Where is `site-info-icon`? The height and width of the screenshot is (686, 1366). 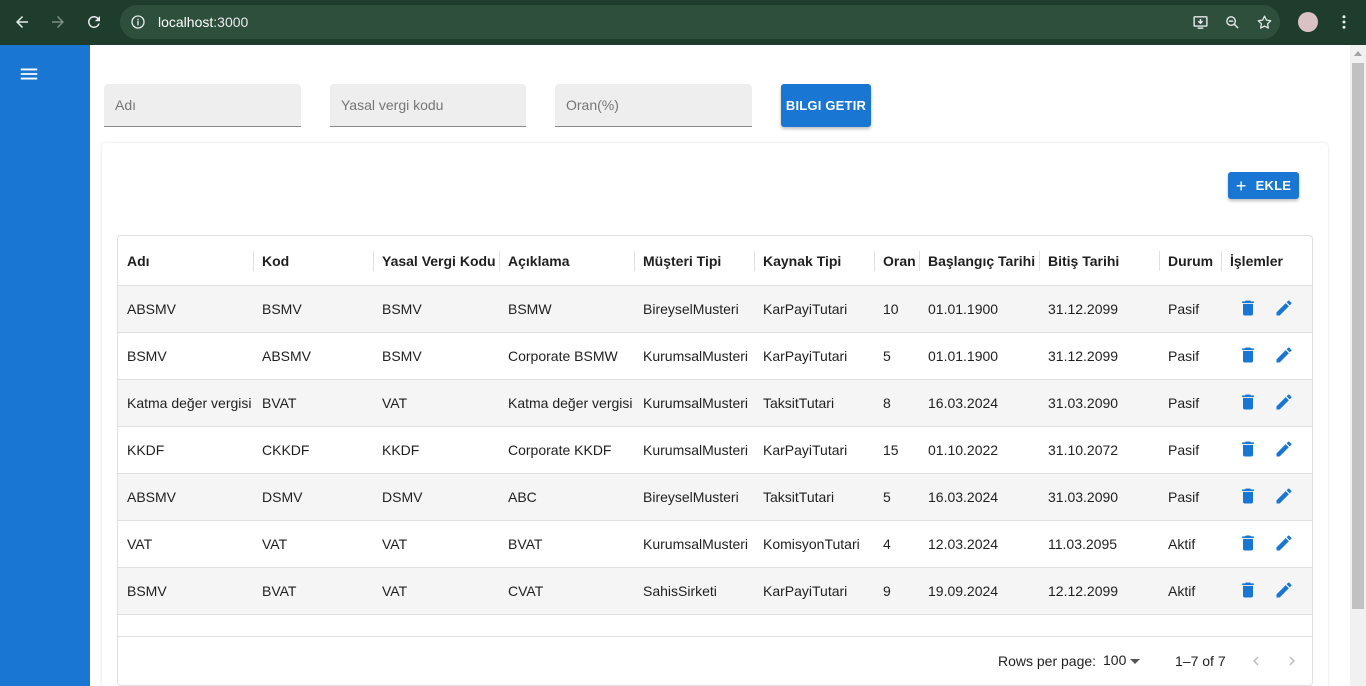 site-info-icon is located at coordinates (138, 22).